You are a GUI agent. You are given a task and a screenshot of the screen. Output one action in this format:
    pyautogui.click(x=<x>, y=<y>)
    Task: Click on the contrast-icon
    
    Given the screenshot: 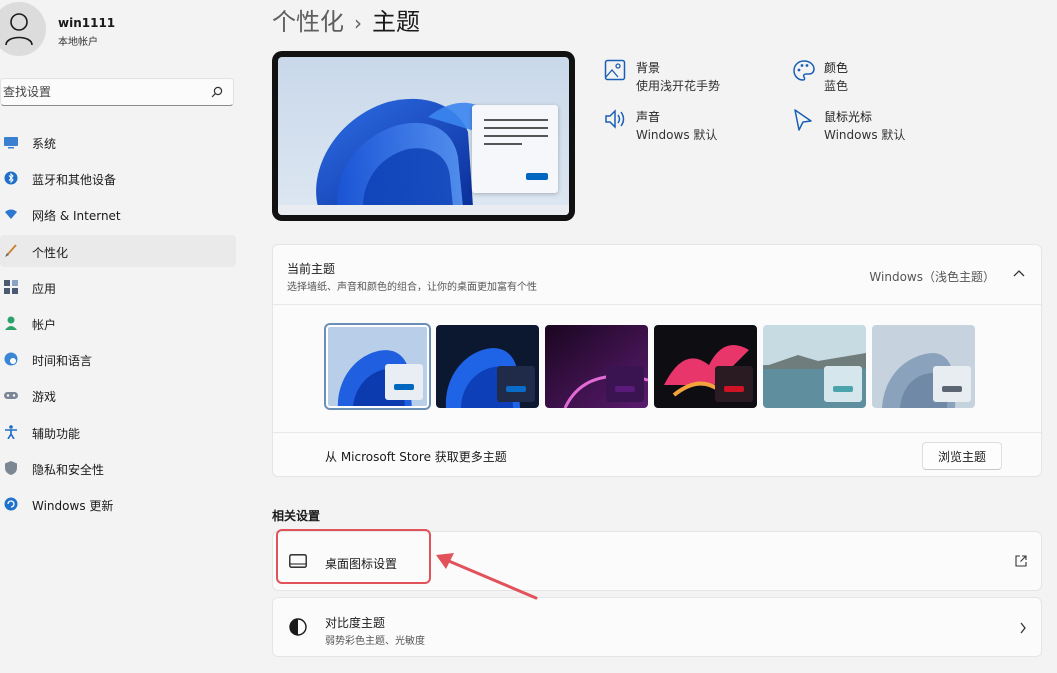 What is the action you would take?
    pyautogui.click(x=298, y=627)
    